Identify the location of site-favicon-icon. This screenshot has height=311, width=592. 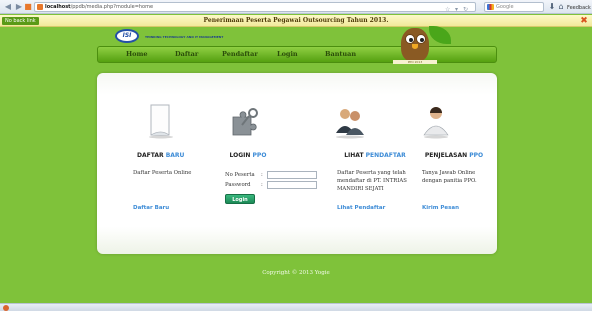
(40, 7).